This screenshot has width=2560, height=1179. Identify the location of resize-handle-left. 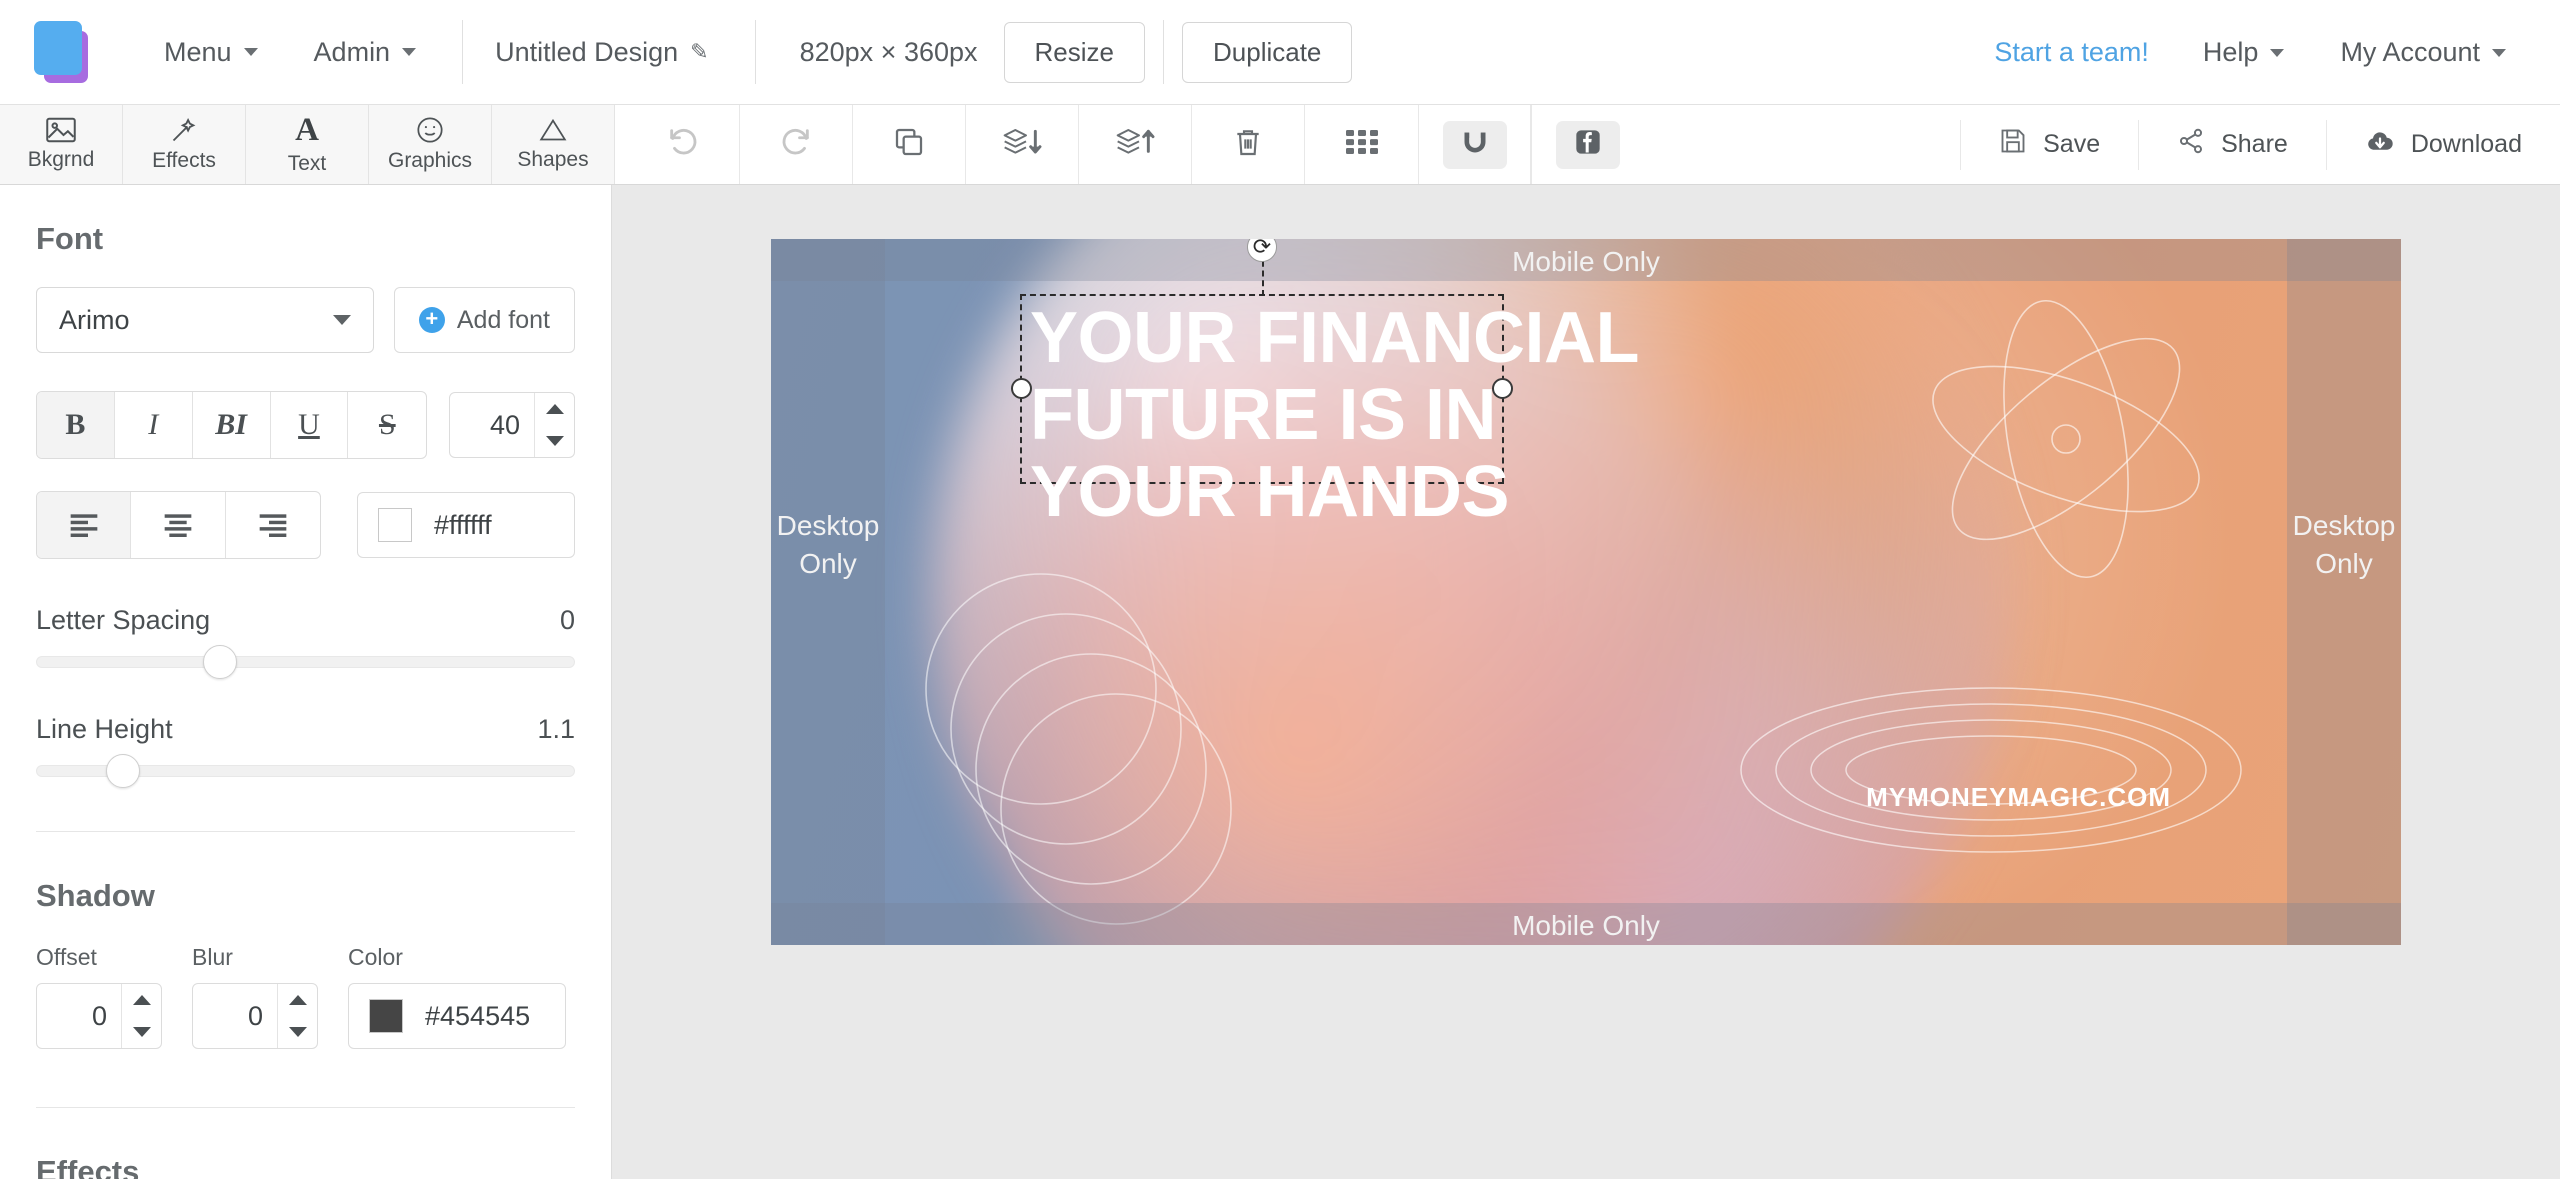
(1021, 388).